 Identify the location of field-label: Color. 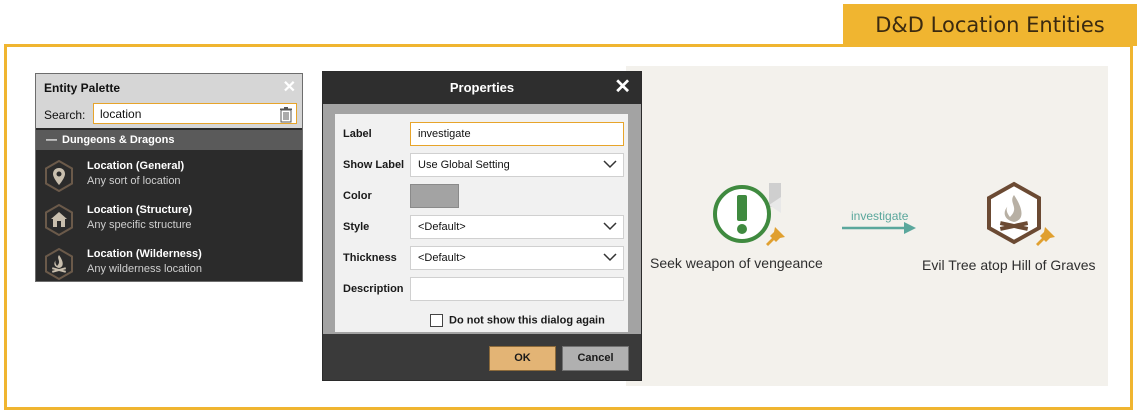
(357, 196).